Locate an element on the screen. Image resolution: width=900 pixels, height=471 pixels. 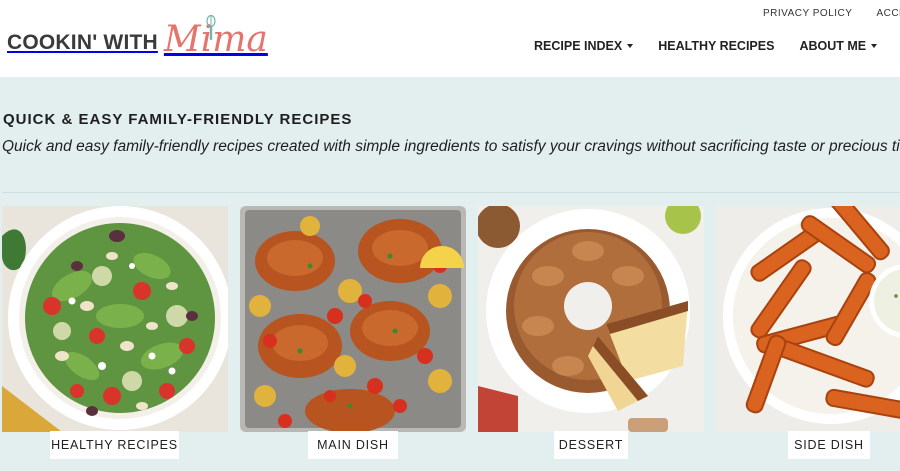
side-dish-image is located at coordinates (808, 319).